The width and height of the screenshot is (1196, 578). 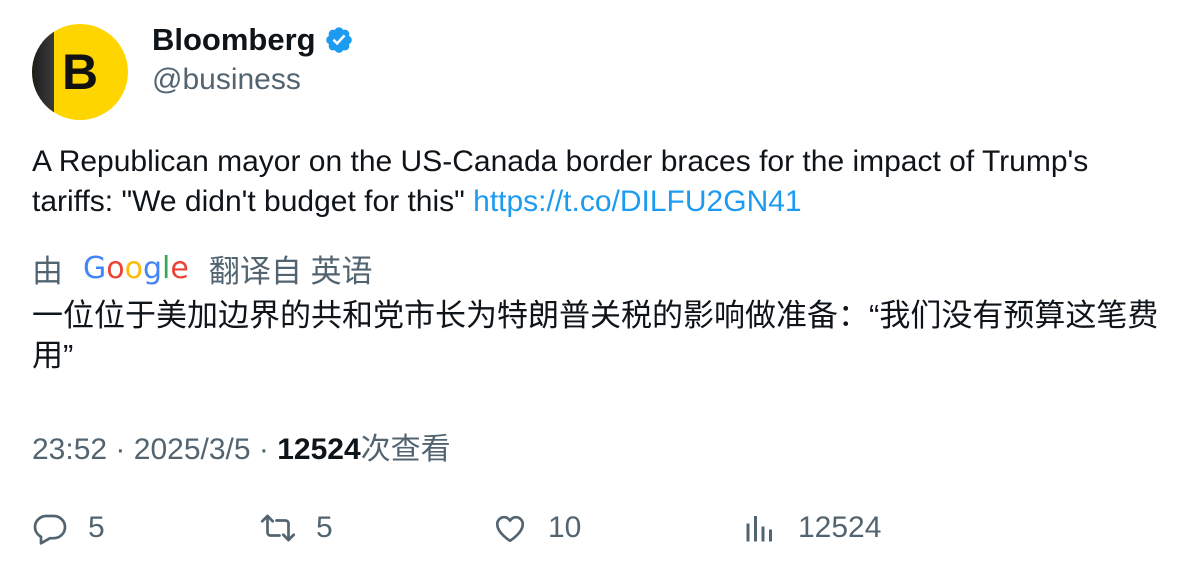 I want to click on tweet-link: https://t.co/DILFU2GN41, so click(x=637, y=201).